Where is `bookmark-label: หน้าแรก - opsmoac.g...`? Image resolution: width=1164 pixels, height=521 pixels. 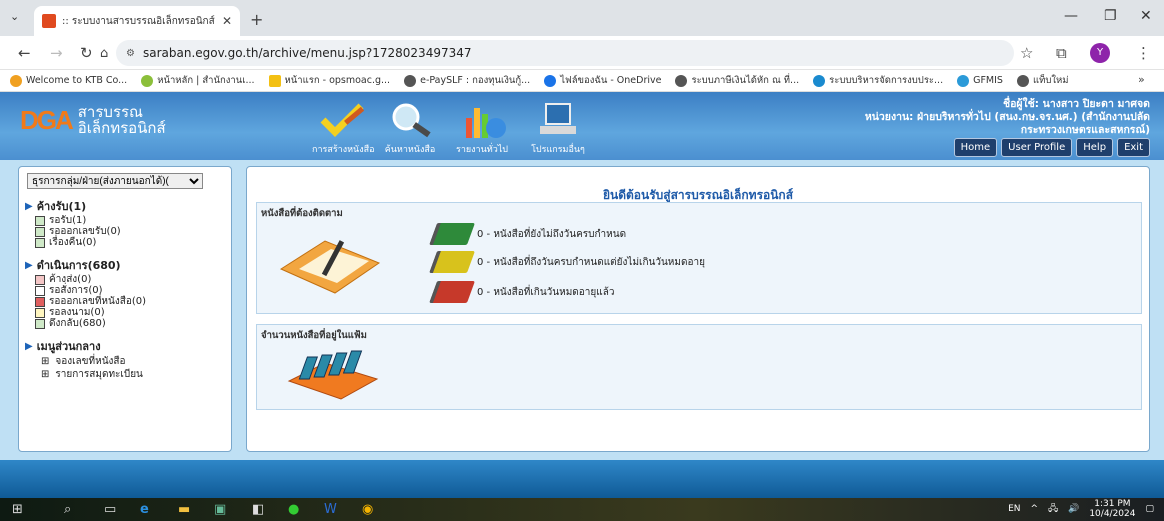 bookmark-label: หน้าแรก - opsmoac.g... is located at coordinates (337, 80).